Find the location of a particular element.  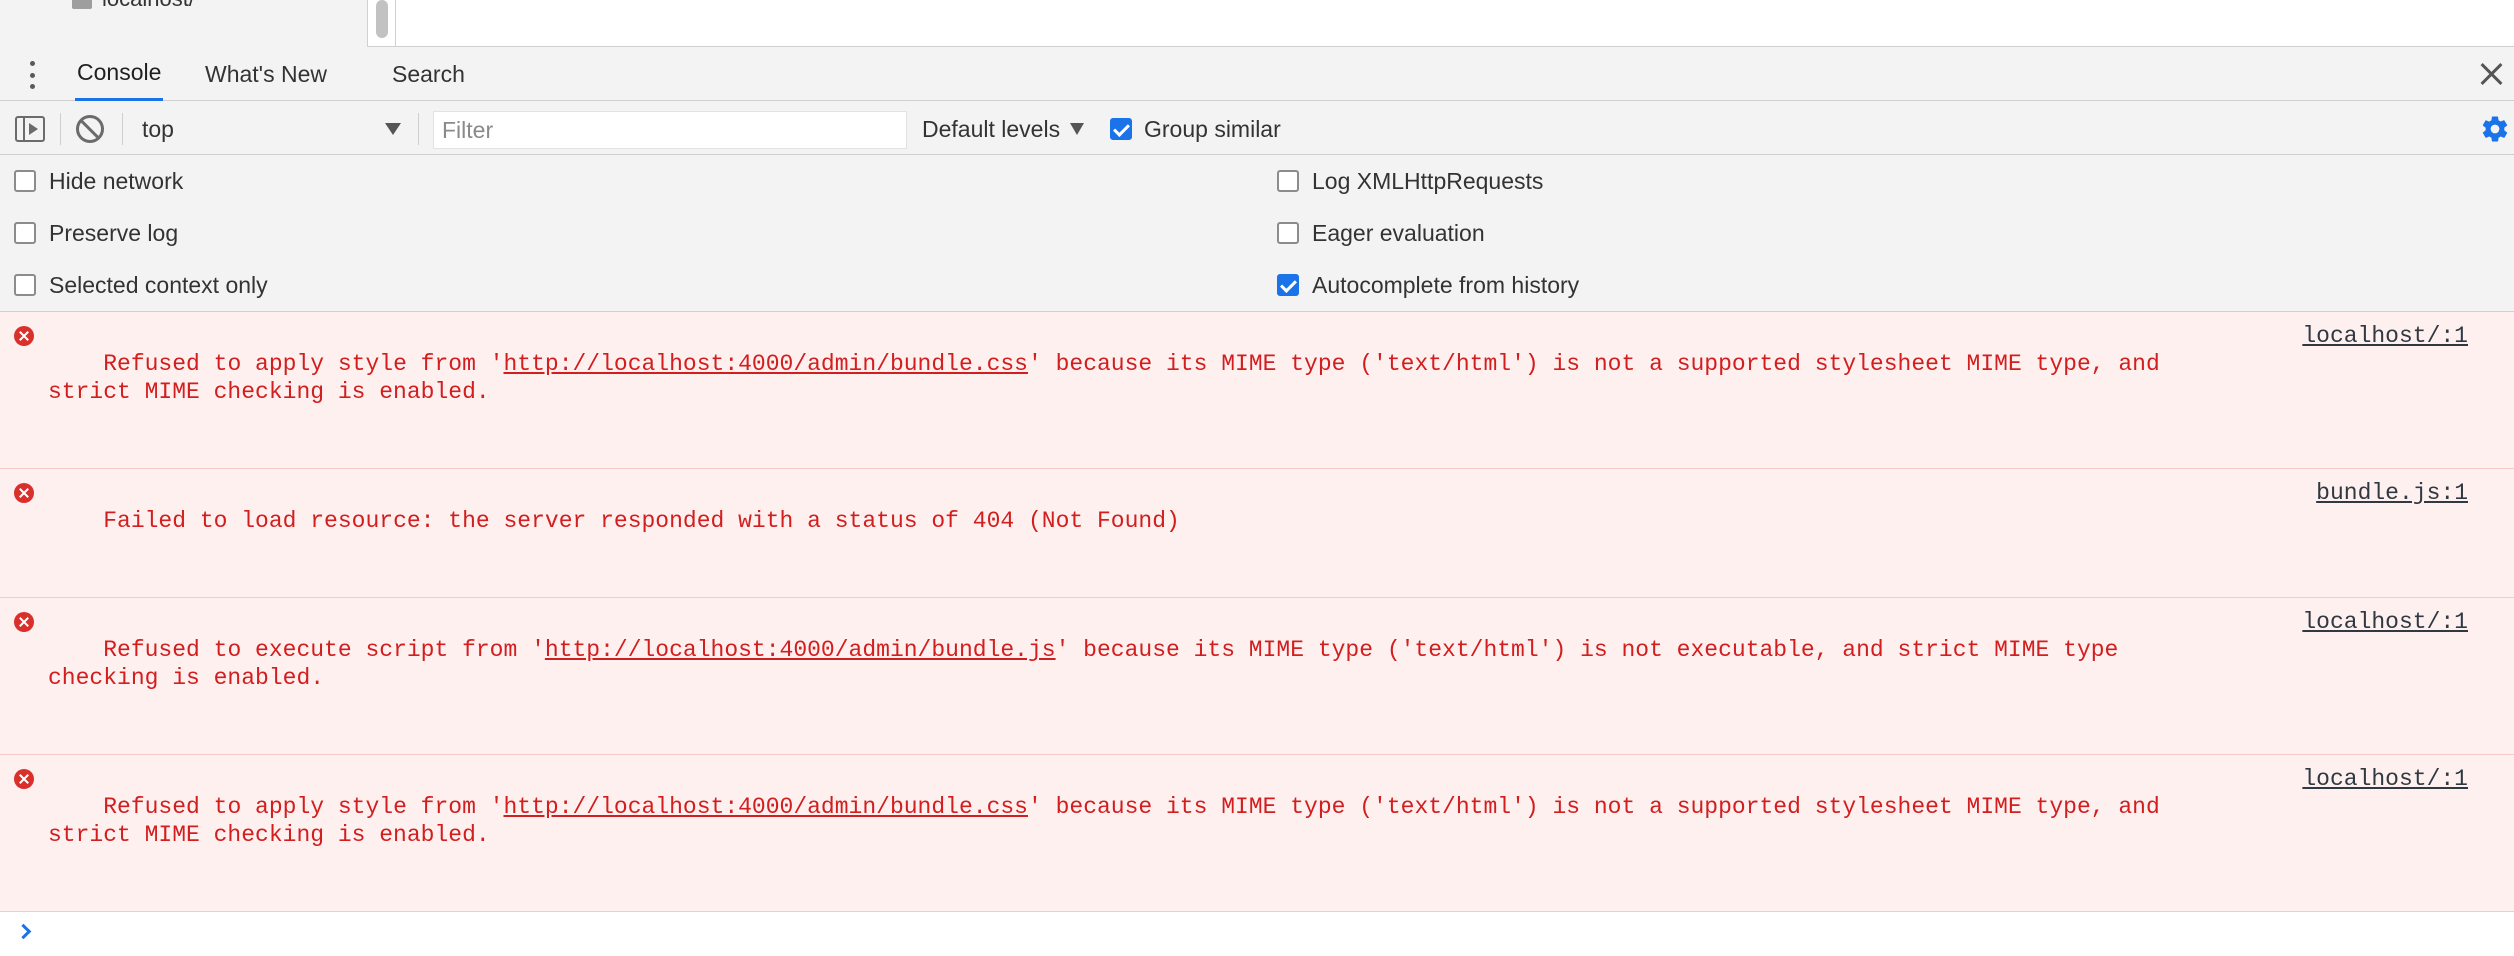

show-sidebar-icon is located at coordinates (30, 129).